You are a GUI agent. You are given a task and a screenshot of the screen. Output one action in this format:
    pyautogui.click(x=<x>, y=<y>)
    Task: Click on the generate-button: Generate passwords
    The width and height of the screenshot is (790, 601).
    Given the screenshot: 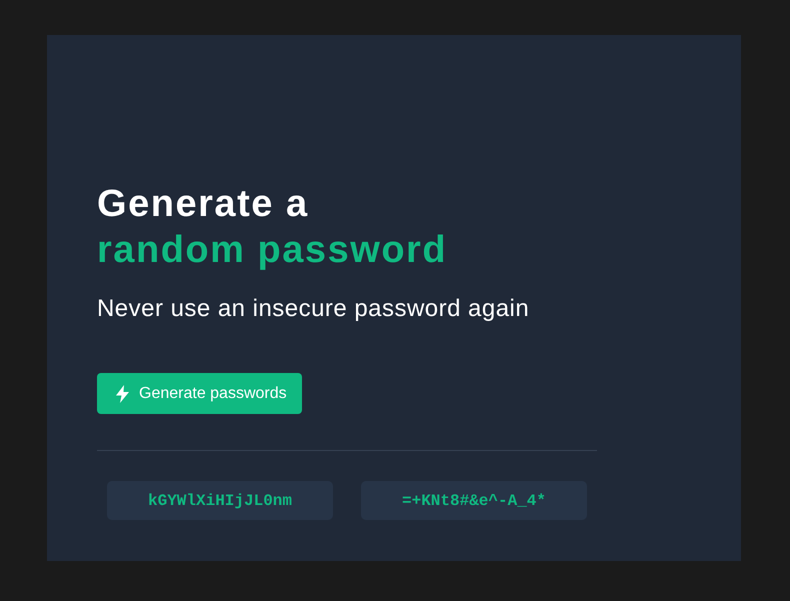 What is the action you would take?
    pyautogui.click(x=199, y=393)
    